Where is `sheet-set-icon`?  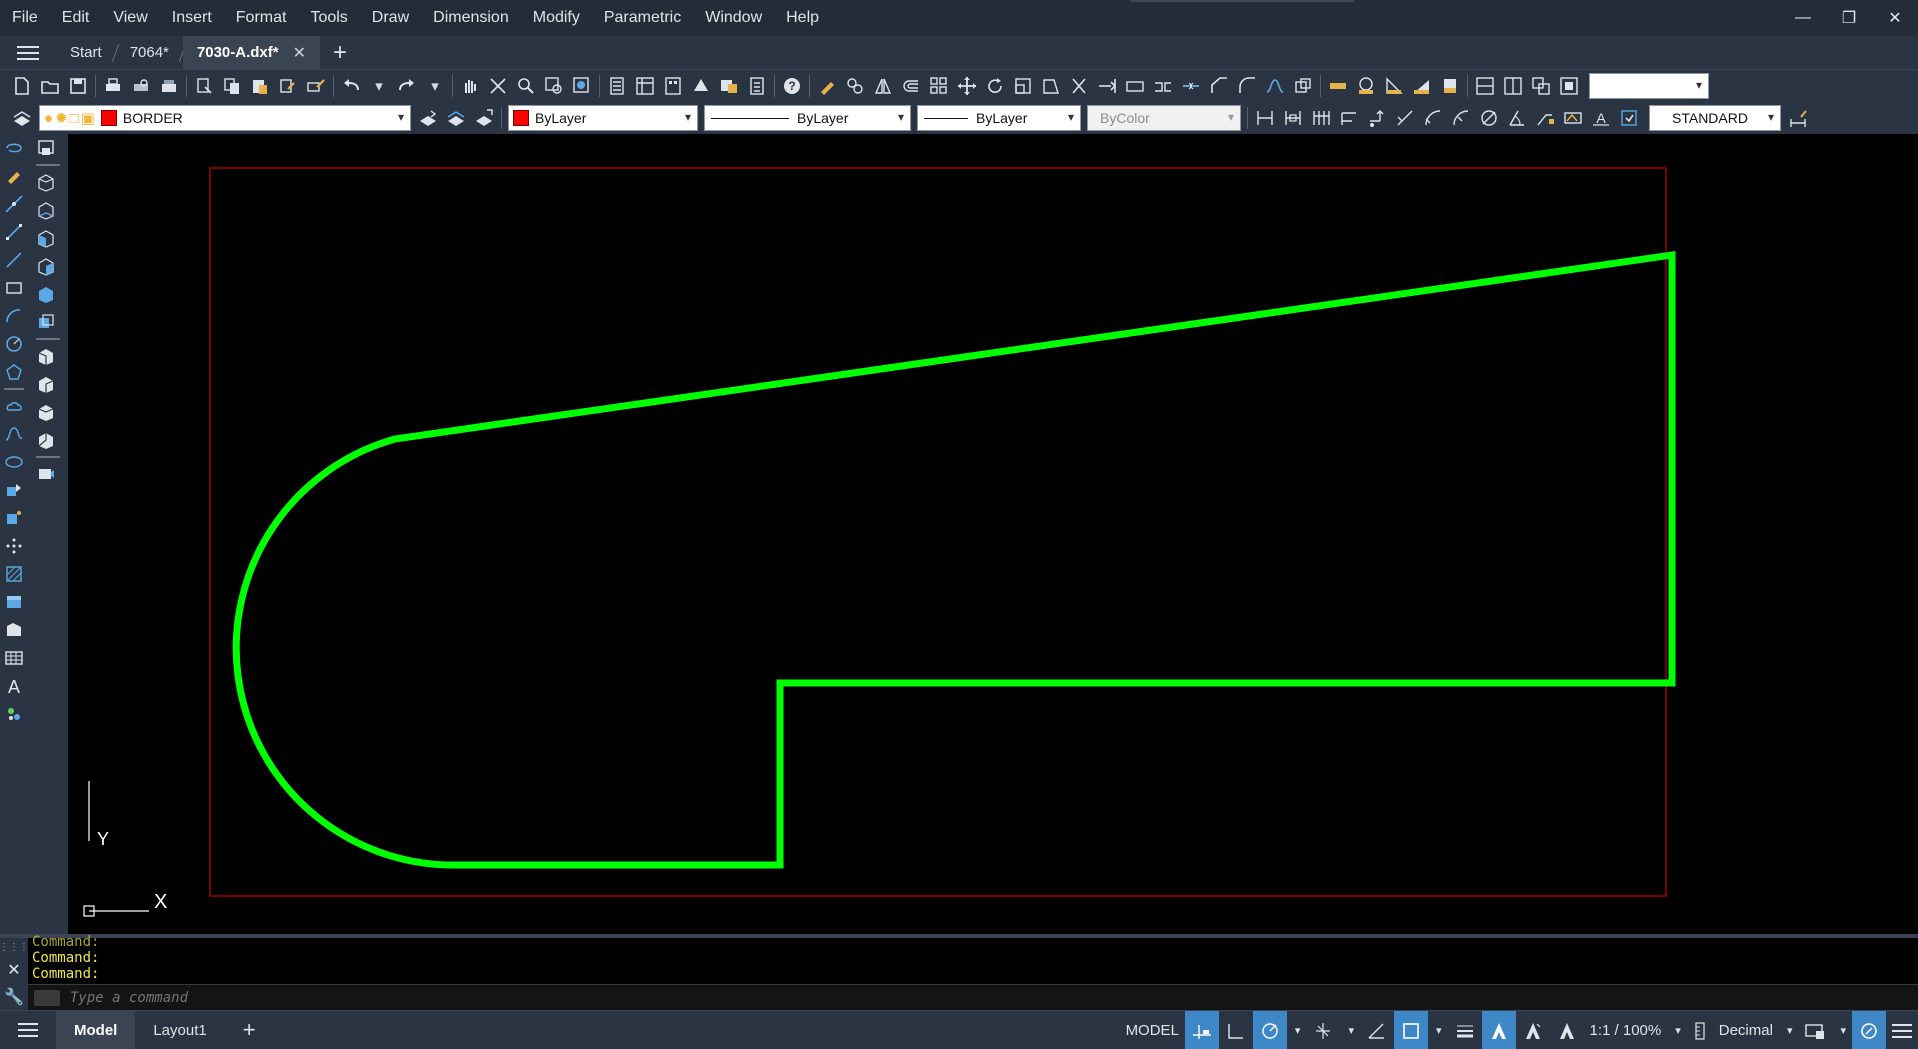 sheet-set-icon is located at coordinates (701, 86).